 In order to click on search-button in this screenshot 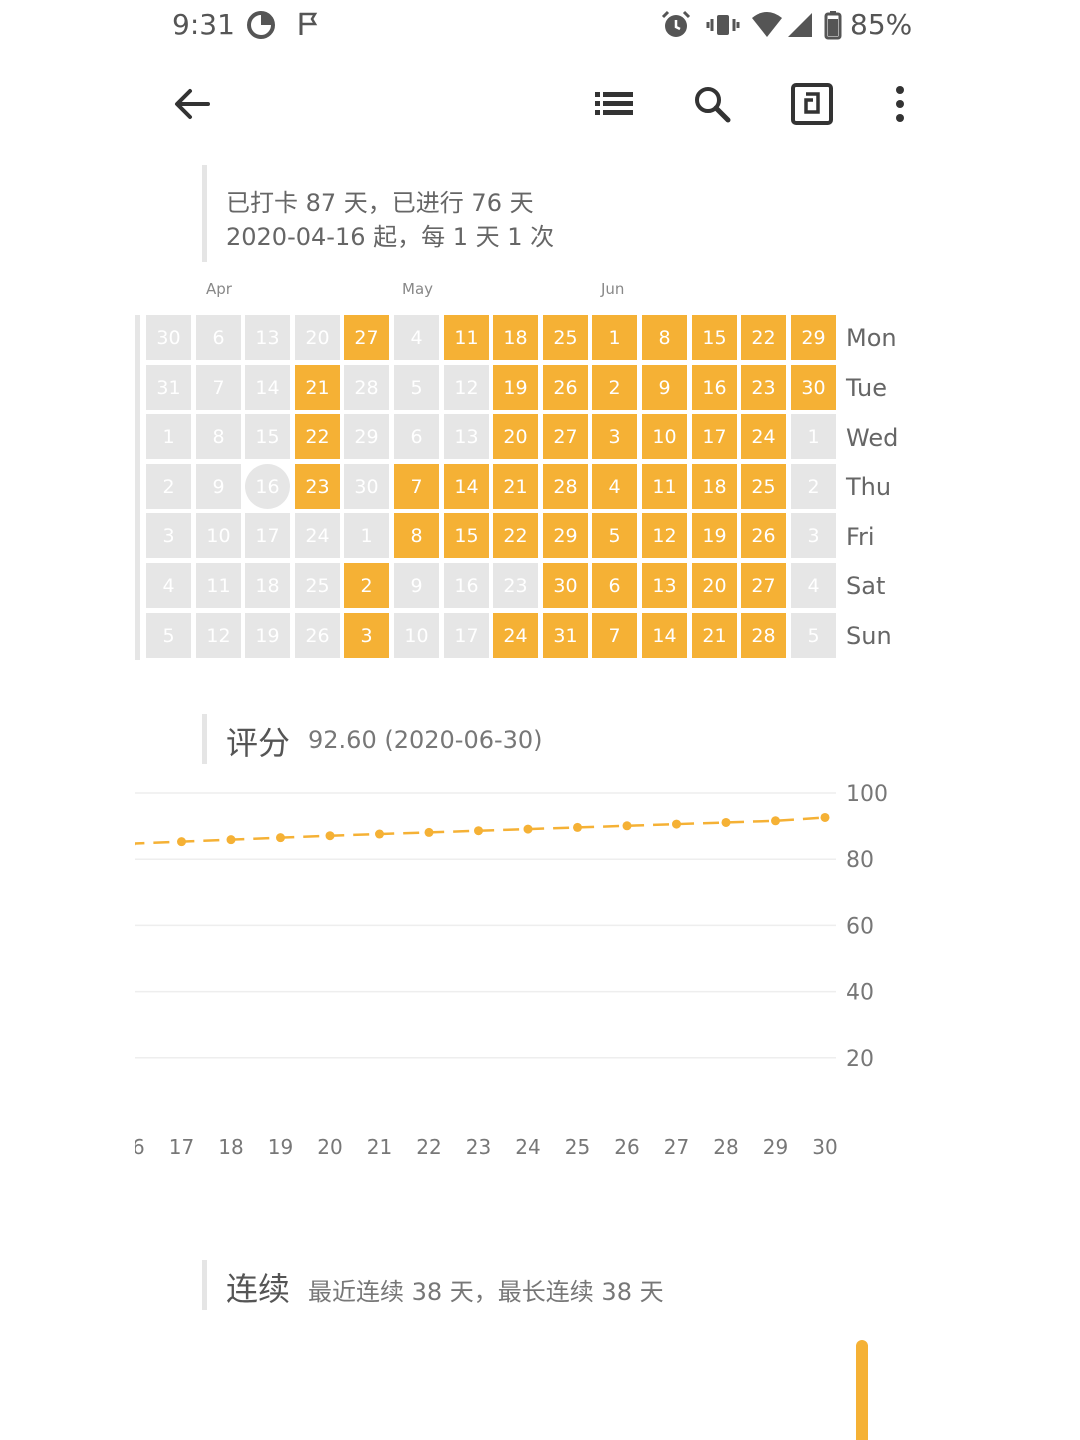, I will do `click(712, 106)`.